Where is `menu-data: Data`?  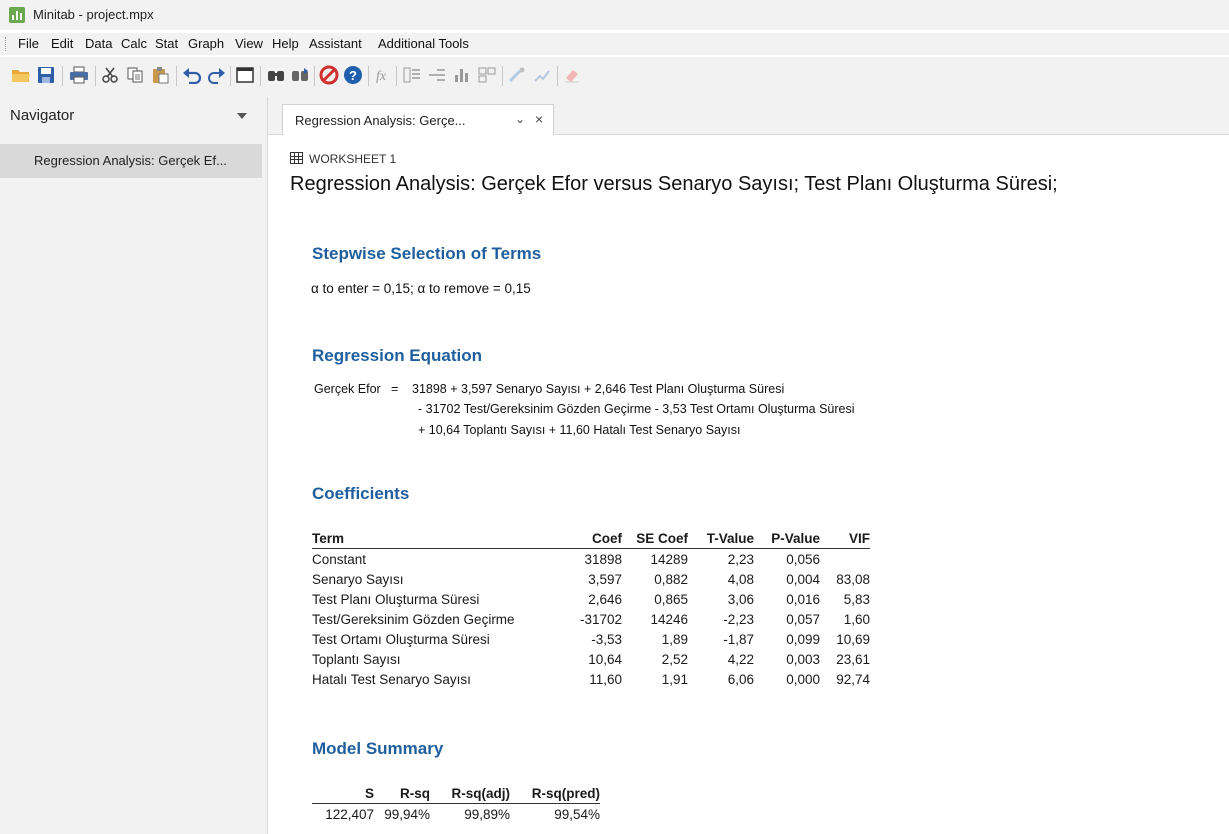
menu-data: Data is located at coordinates (98, 43).